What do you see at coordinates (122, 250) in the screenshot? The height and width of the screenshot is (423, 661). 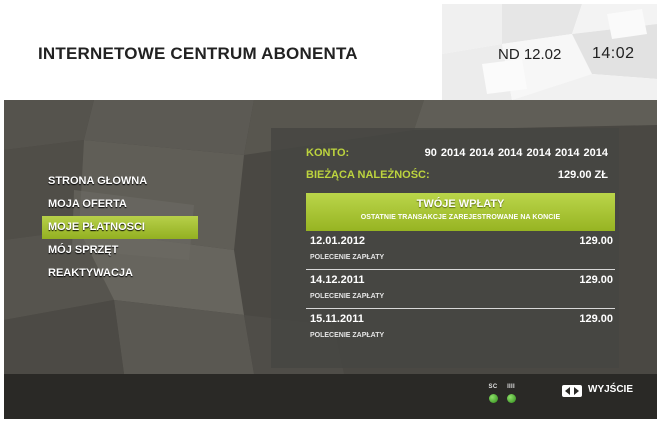 I see `menu-item-moj-sprzet: MÓJ SPRZĘT` at bounding box center [122, 250].